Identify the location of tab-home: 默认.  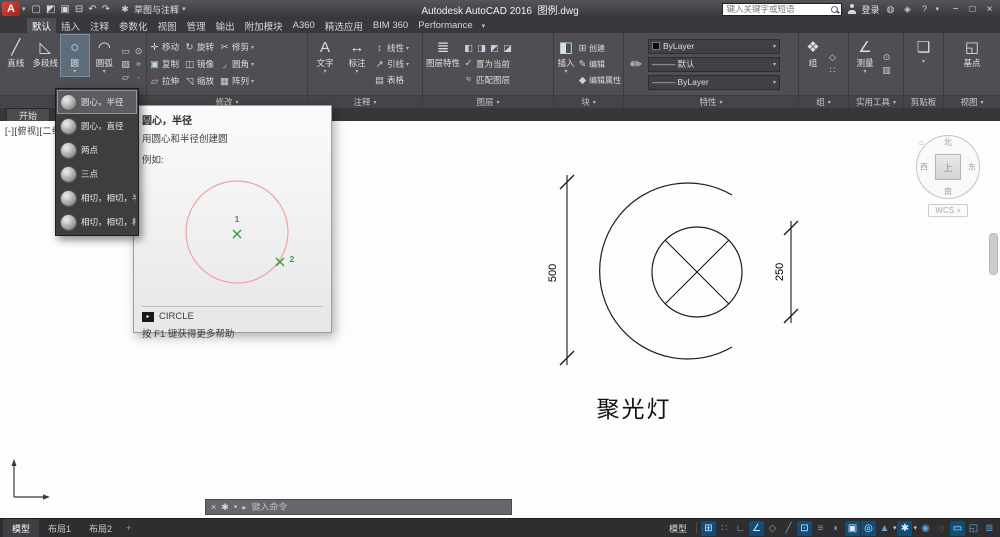
(42, 25).